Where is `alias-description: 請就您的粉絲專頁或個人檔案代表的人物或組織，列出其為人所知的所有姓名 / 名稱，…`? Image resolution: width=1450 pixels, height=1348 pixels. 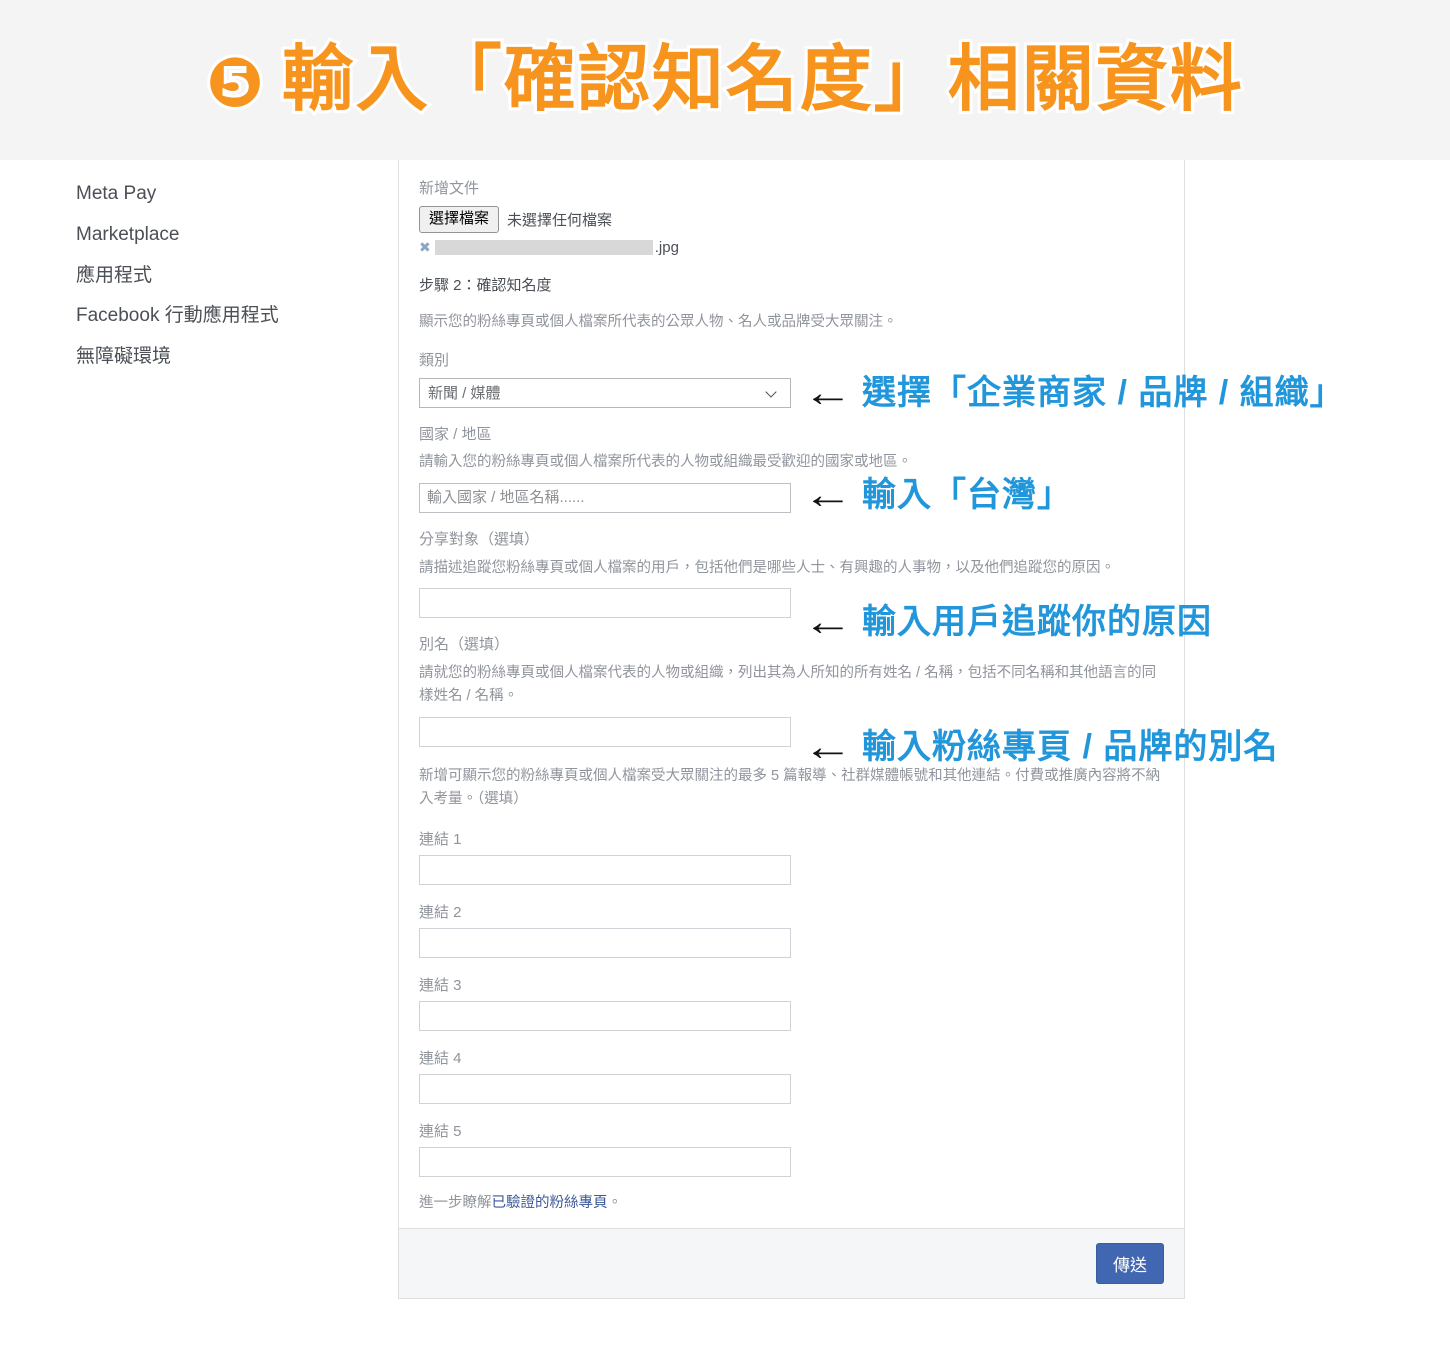 alias-description: 請就您的粉絲專頁或個人檔案代表的人物或組織，列出其為人所知的所有姓名 / 名稱，… is located at coordinates (788, 684).